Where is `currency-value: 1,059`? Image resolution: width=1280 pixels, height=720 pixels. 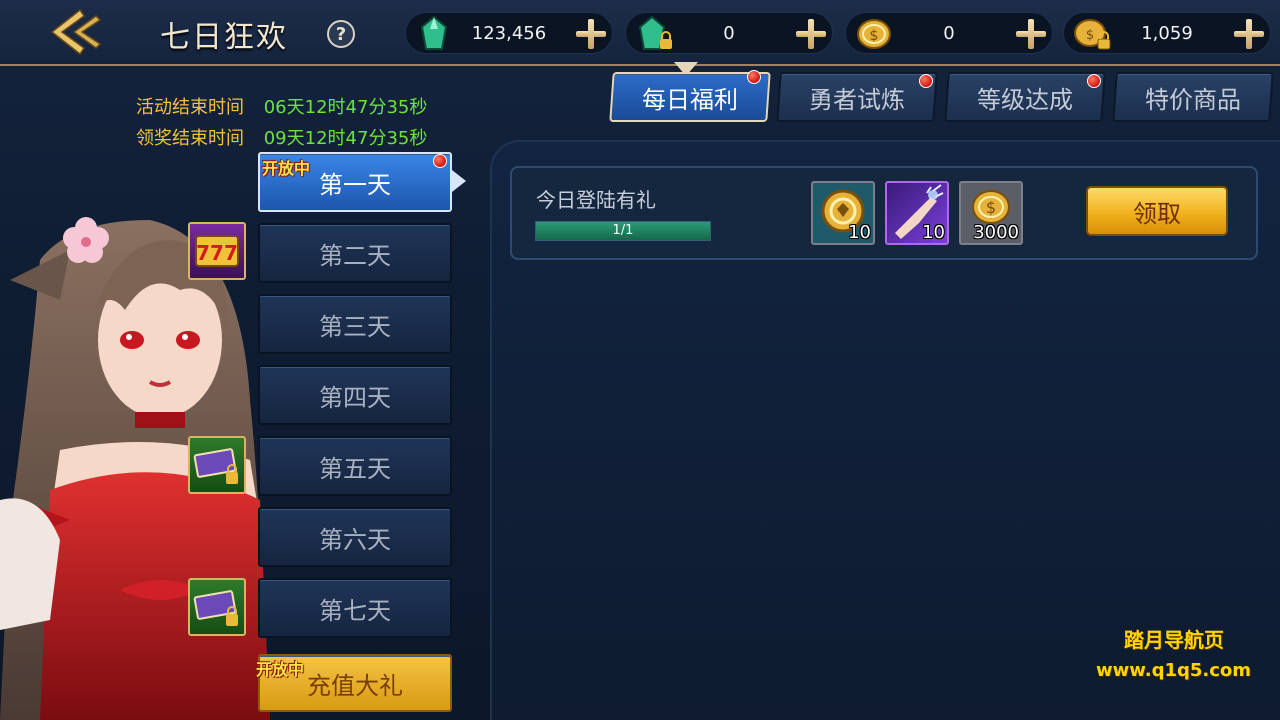
currency-value: 1,059 is located at coordinates (1167, 33).